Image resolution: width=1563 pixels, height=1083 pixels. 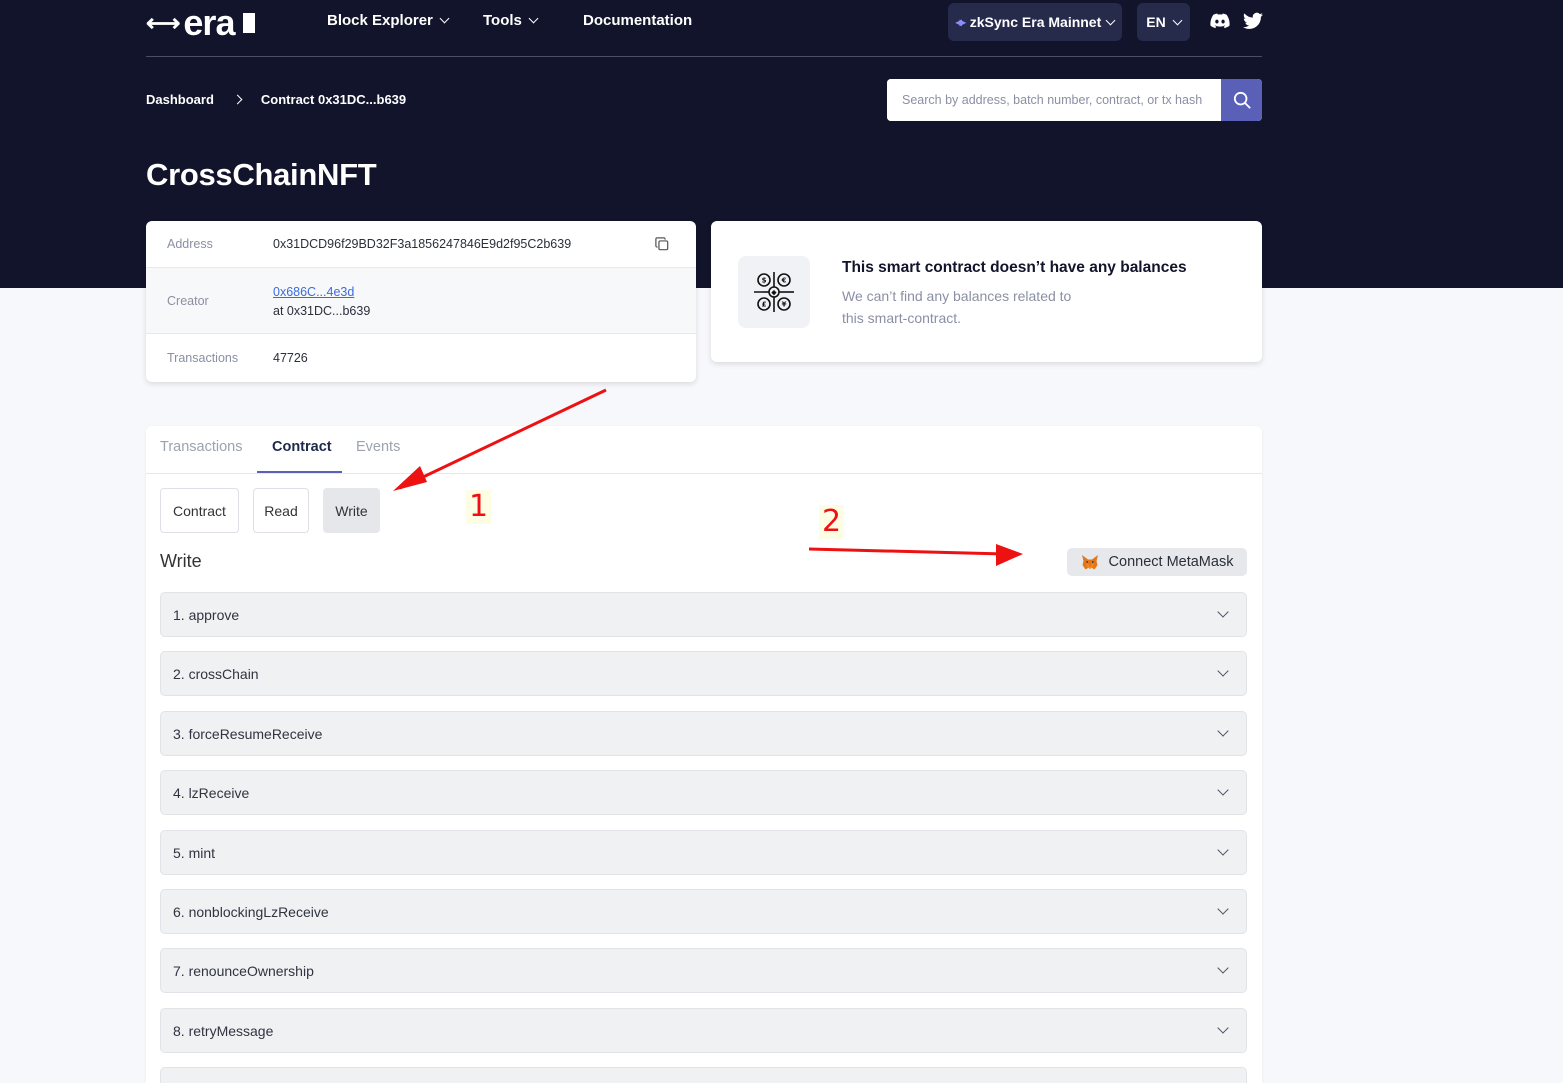 I want to click on search-button, so click(x=1241, y=100).